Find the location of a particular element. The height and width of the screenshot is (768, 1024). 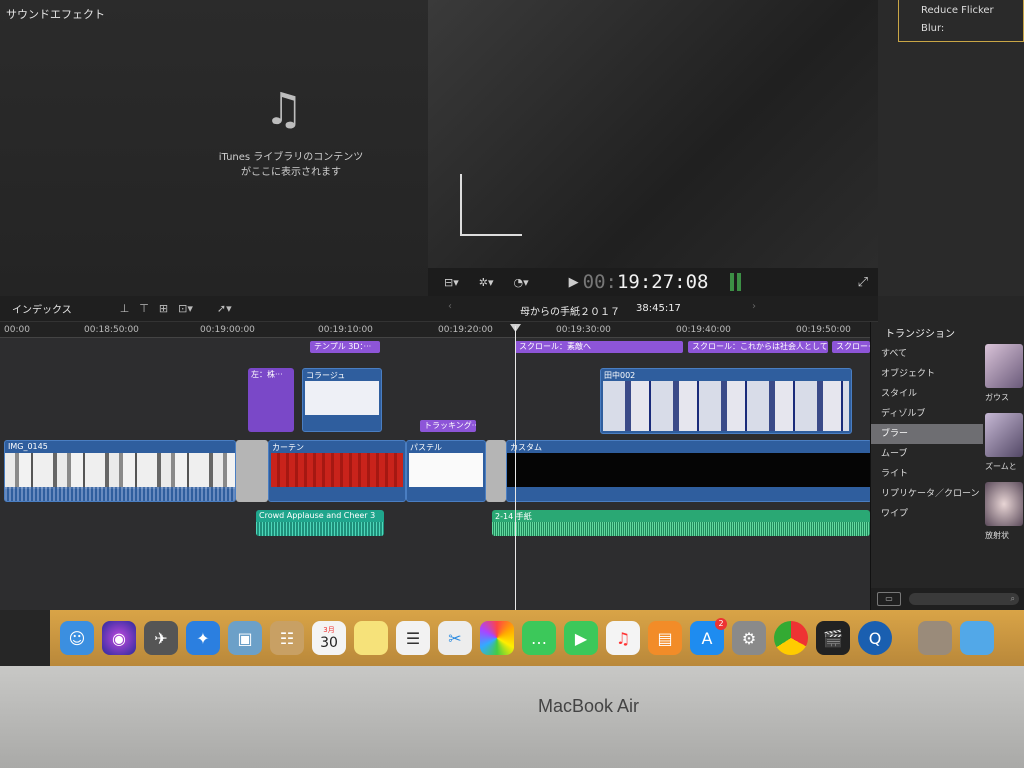

sidebar-toggle-icon: ▭ is located at coordinates (889, 599).